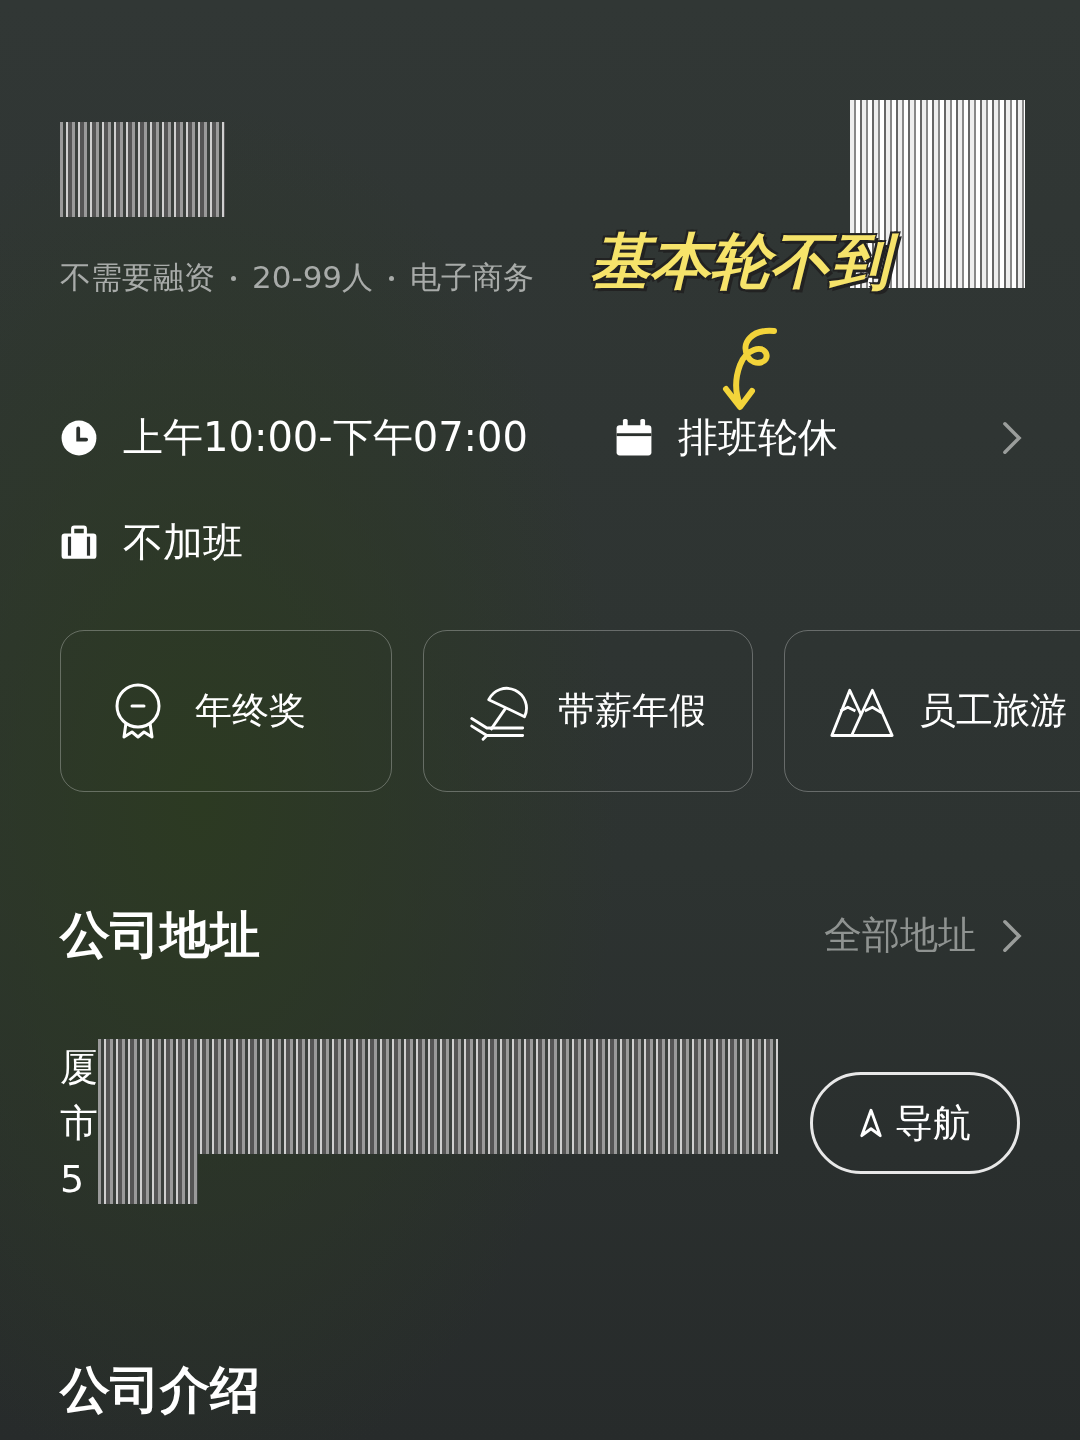  I want to click on benefit-label: 员工旅游, so click(993, 711).